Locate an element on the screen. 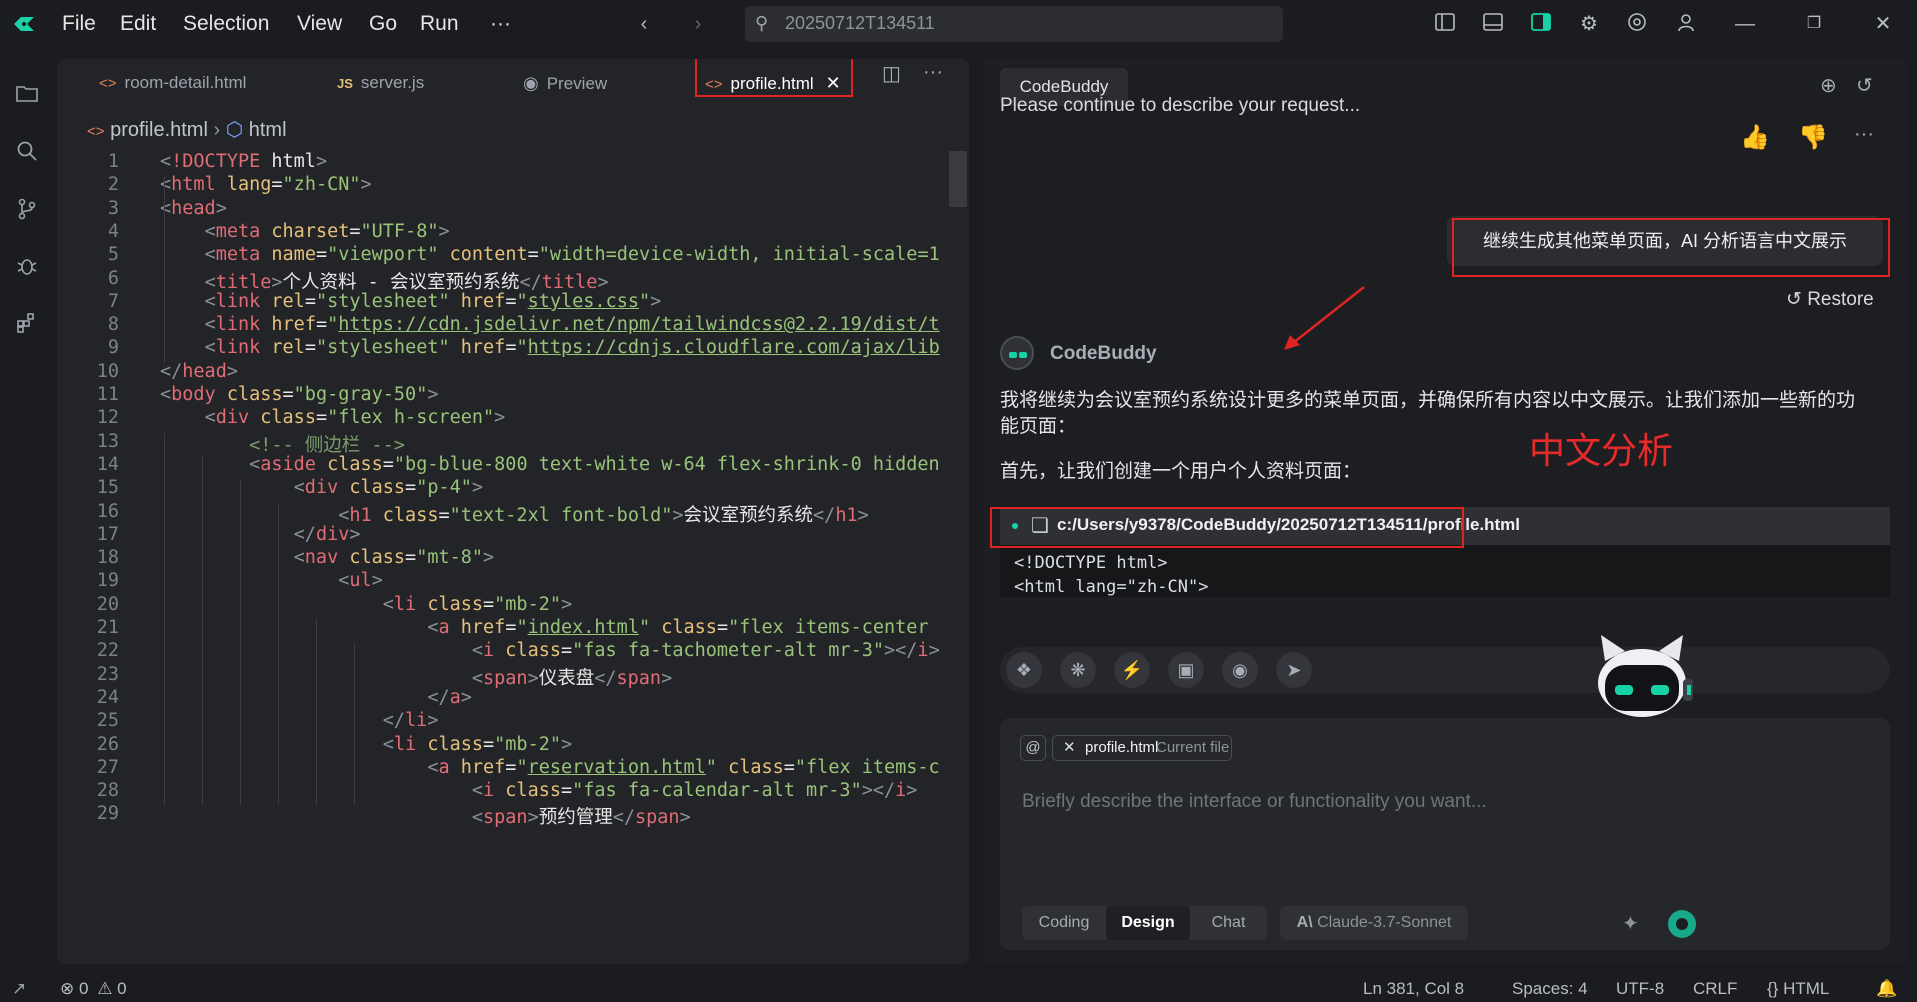 The height and width of the screenshot is (1002, 1917). mode-design: Design is located at coordinates (1148, 923).